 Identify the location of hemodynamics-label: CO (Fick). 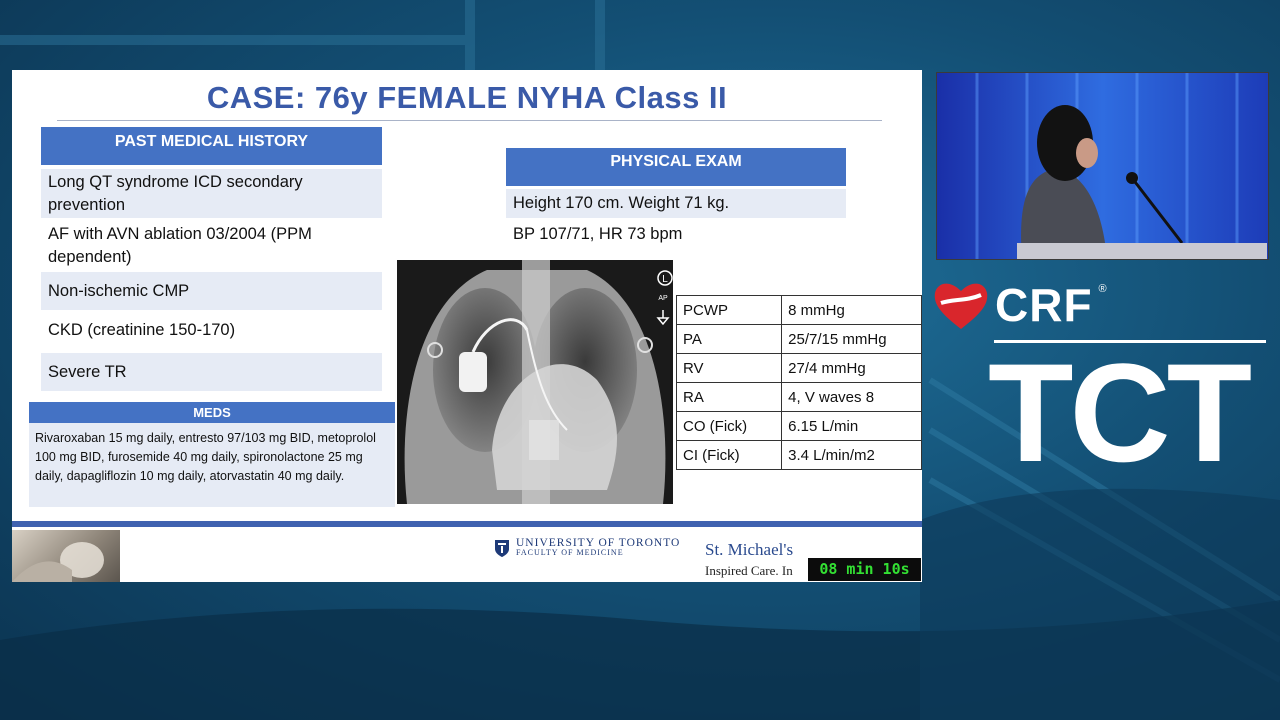
(729, 426).